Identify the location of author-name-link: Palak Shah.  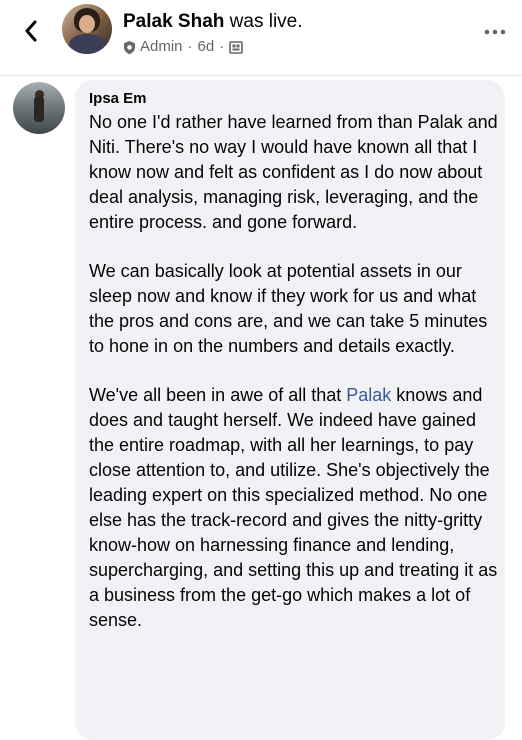
(173, 21).